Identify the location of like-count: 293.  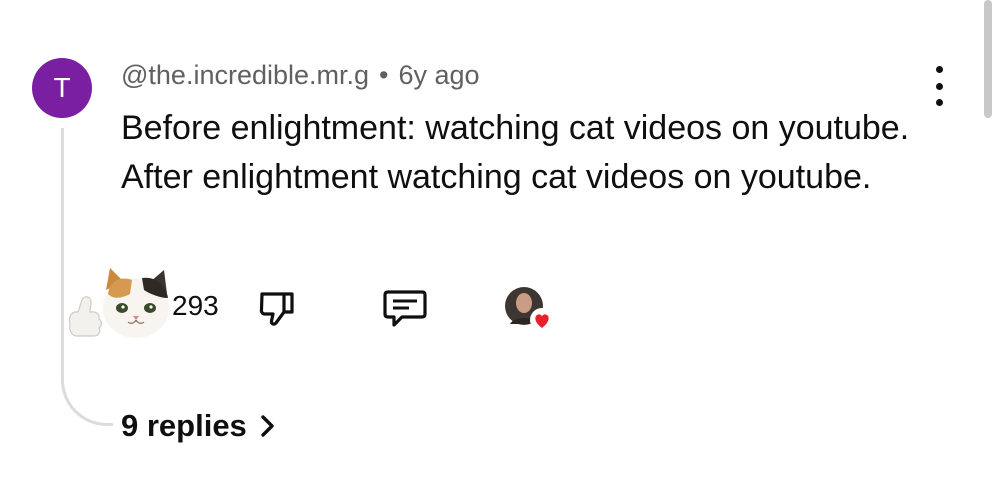
(195, 305).